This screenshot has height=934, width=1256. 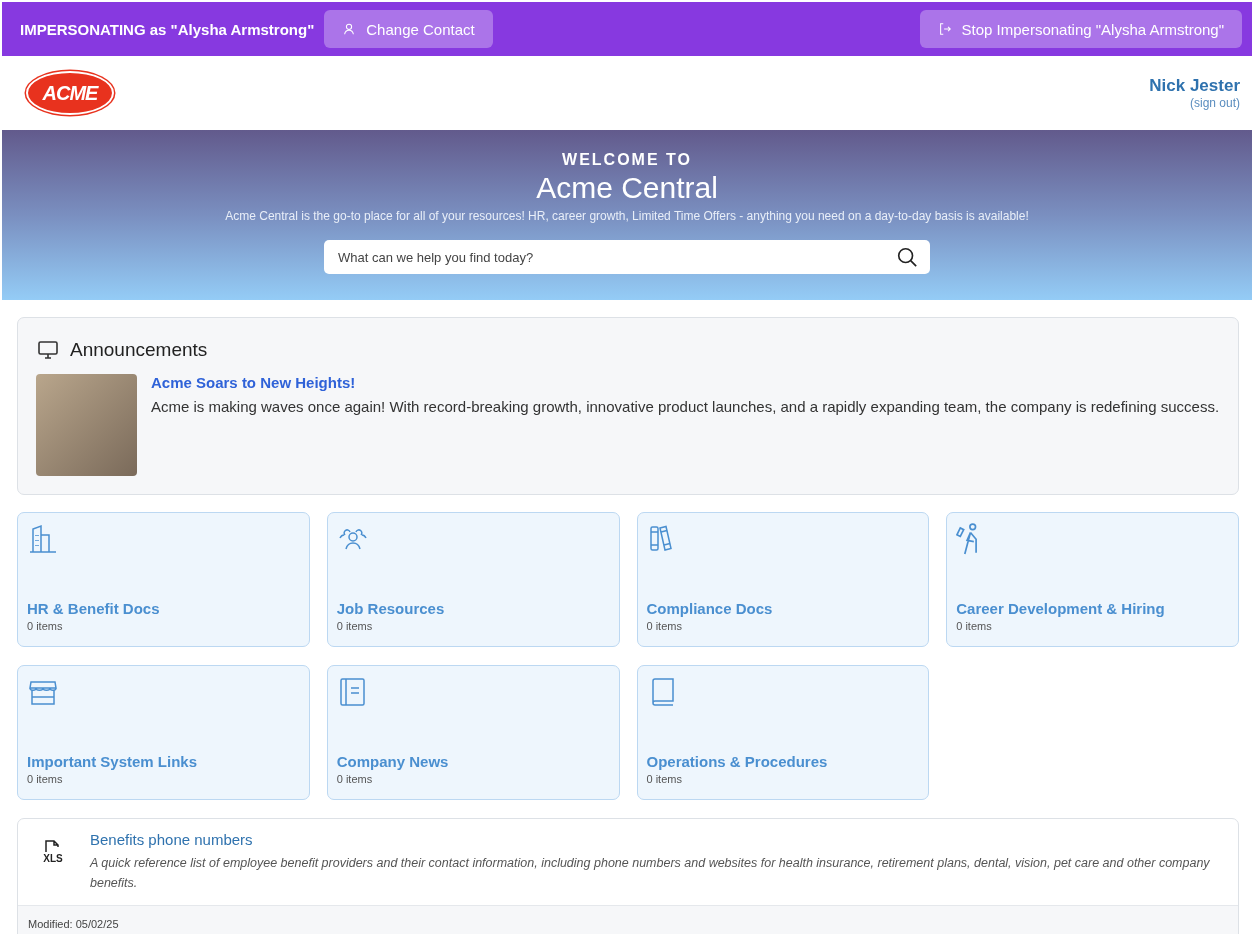 What do you see at coordinates (907, 257) in the screenshot?
I see `search-icon` at bounding box center [907, 257].